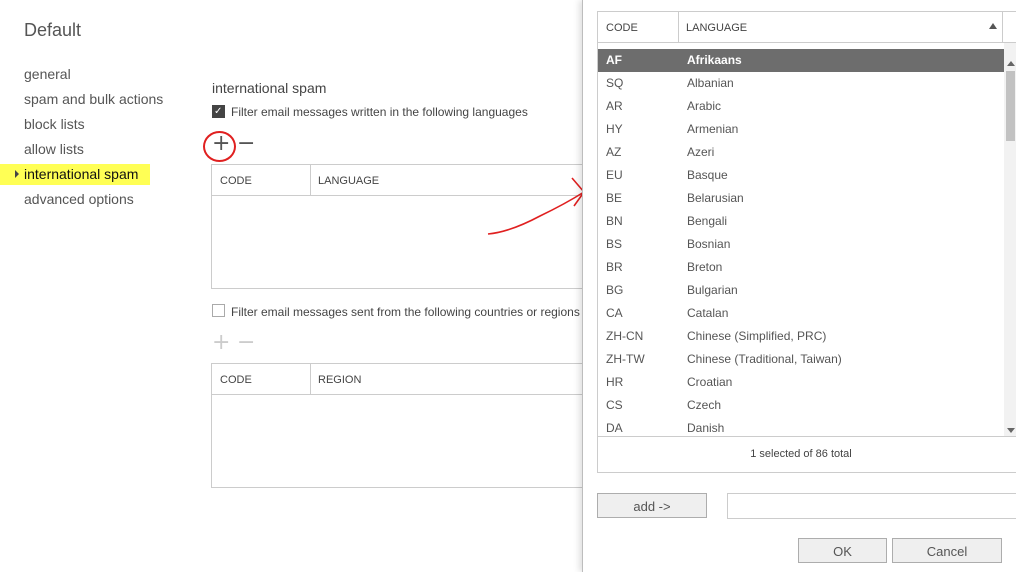 The width and height of the screenshot is (1016, 572). I want to click on annotation-arrow, so click(536, 206).